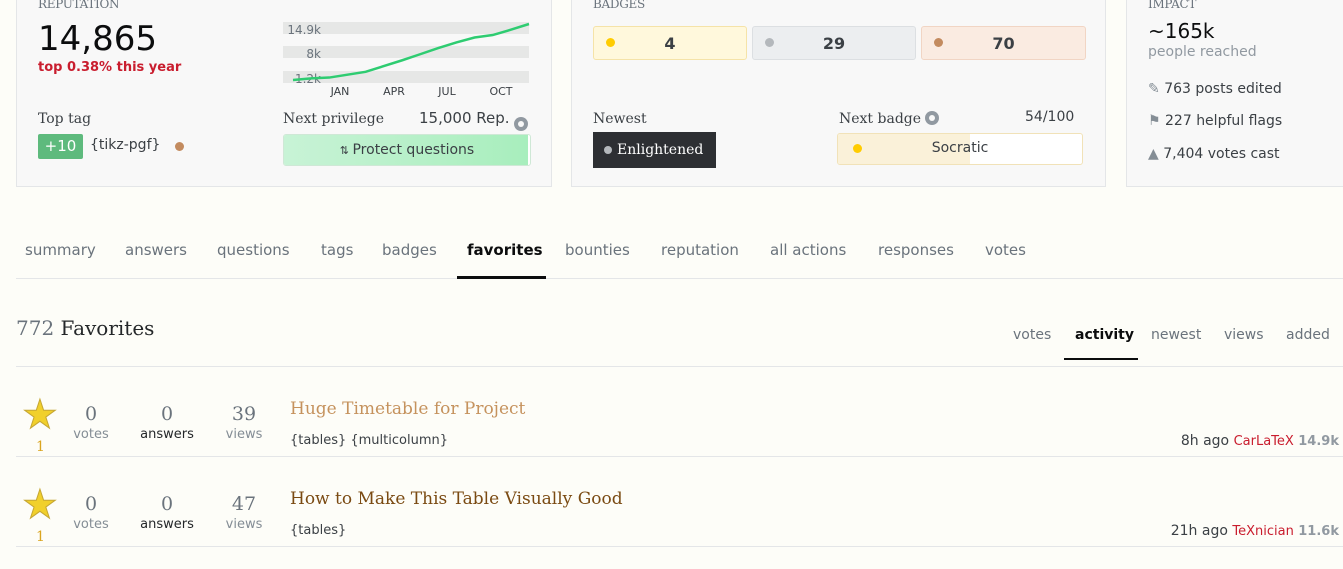  I want to click on views-stat: 39 views, so click(244, 422).